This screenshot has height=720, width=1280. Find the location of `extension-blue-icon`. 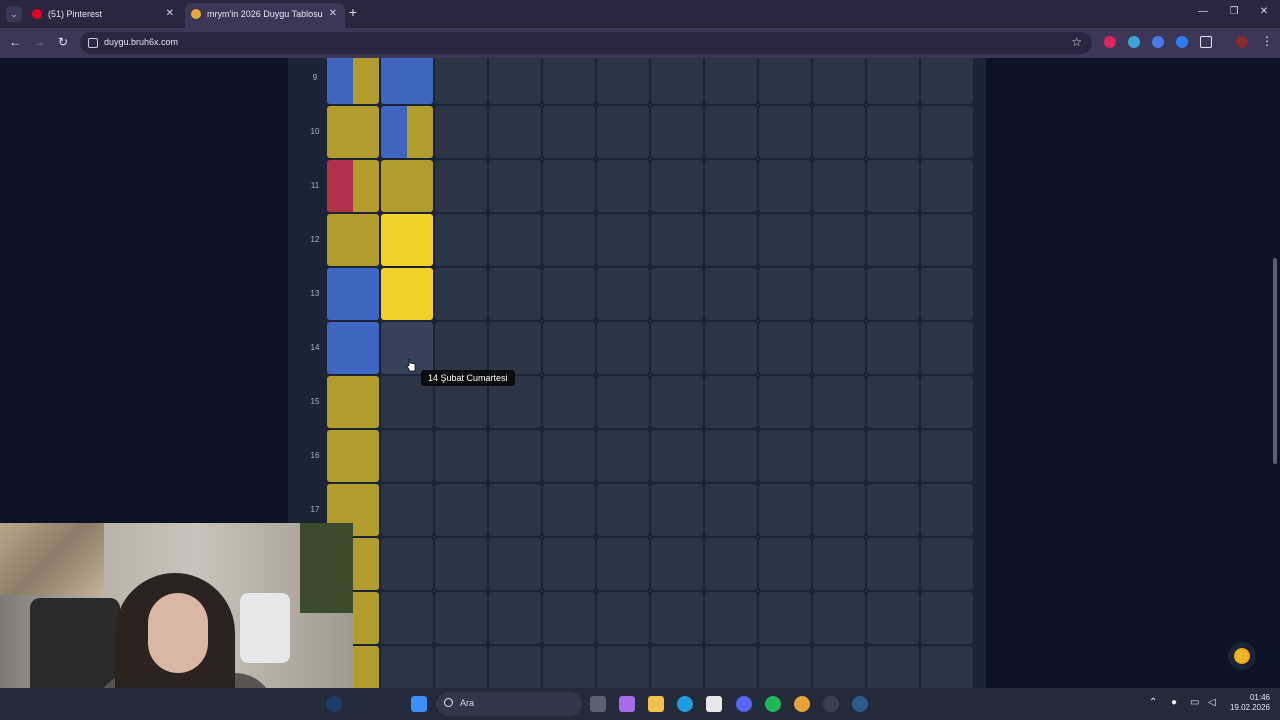

extension-blue-icon is located at coordinates (1182, 42).